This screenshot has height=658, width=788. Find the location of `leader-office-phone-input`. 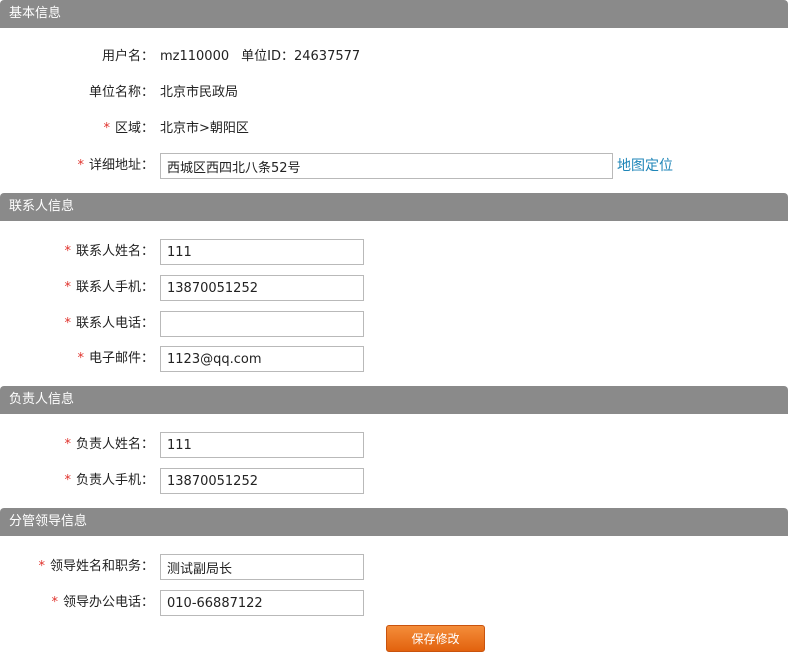

leader-office-phone-input is located at coordinates (262, 603).